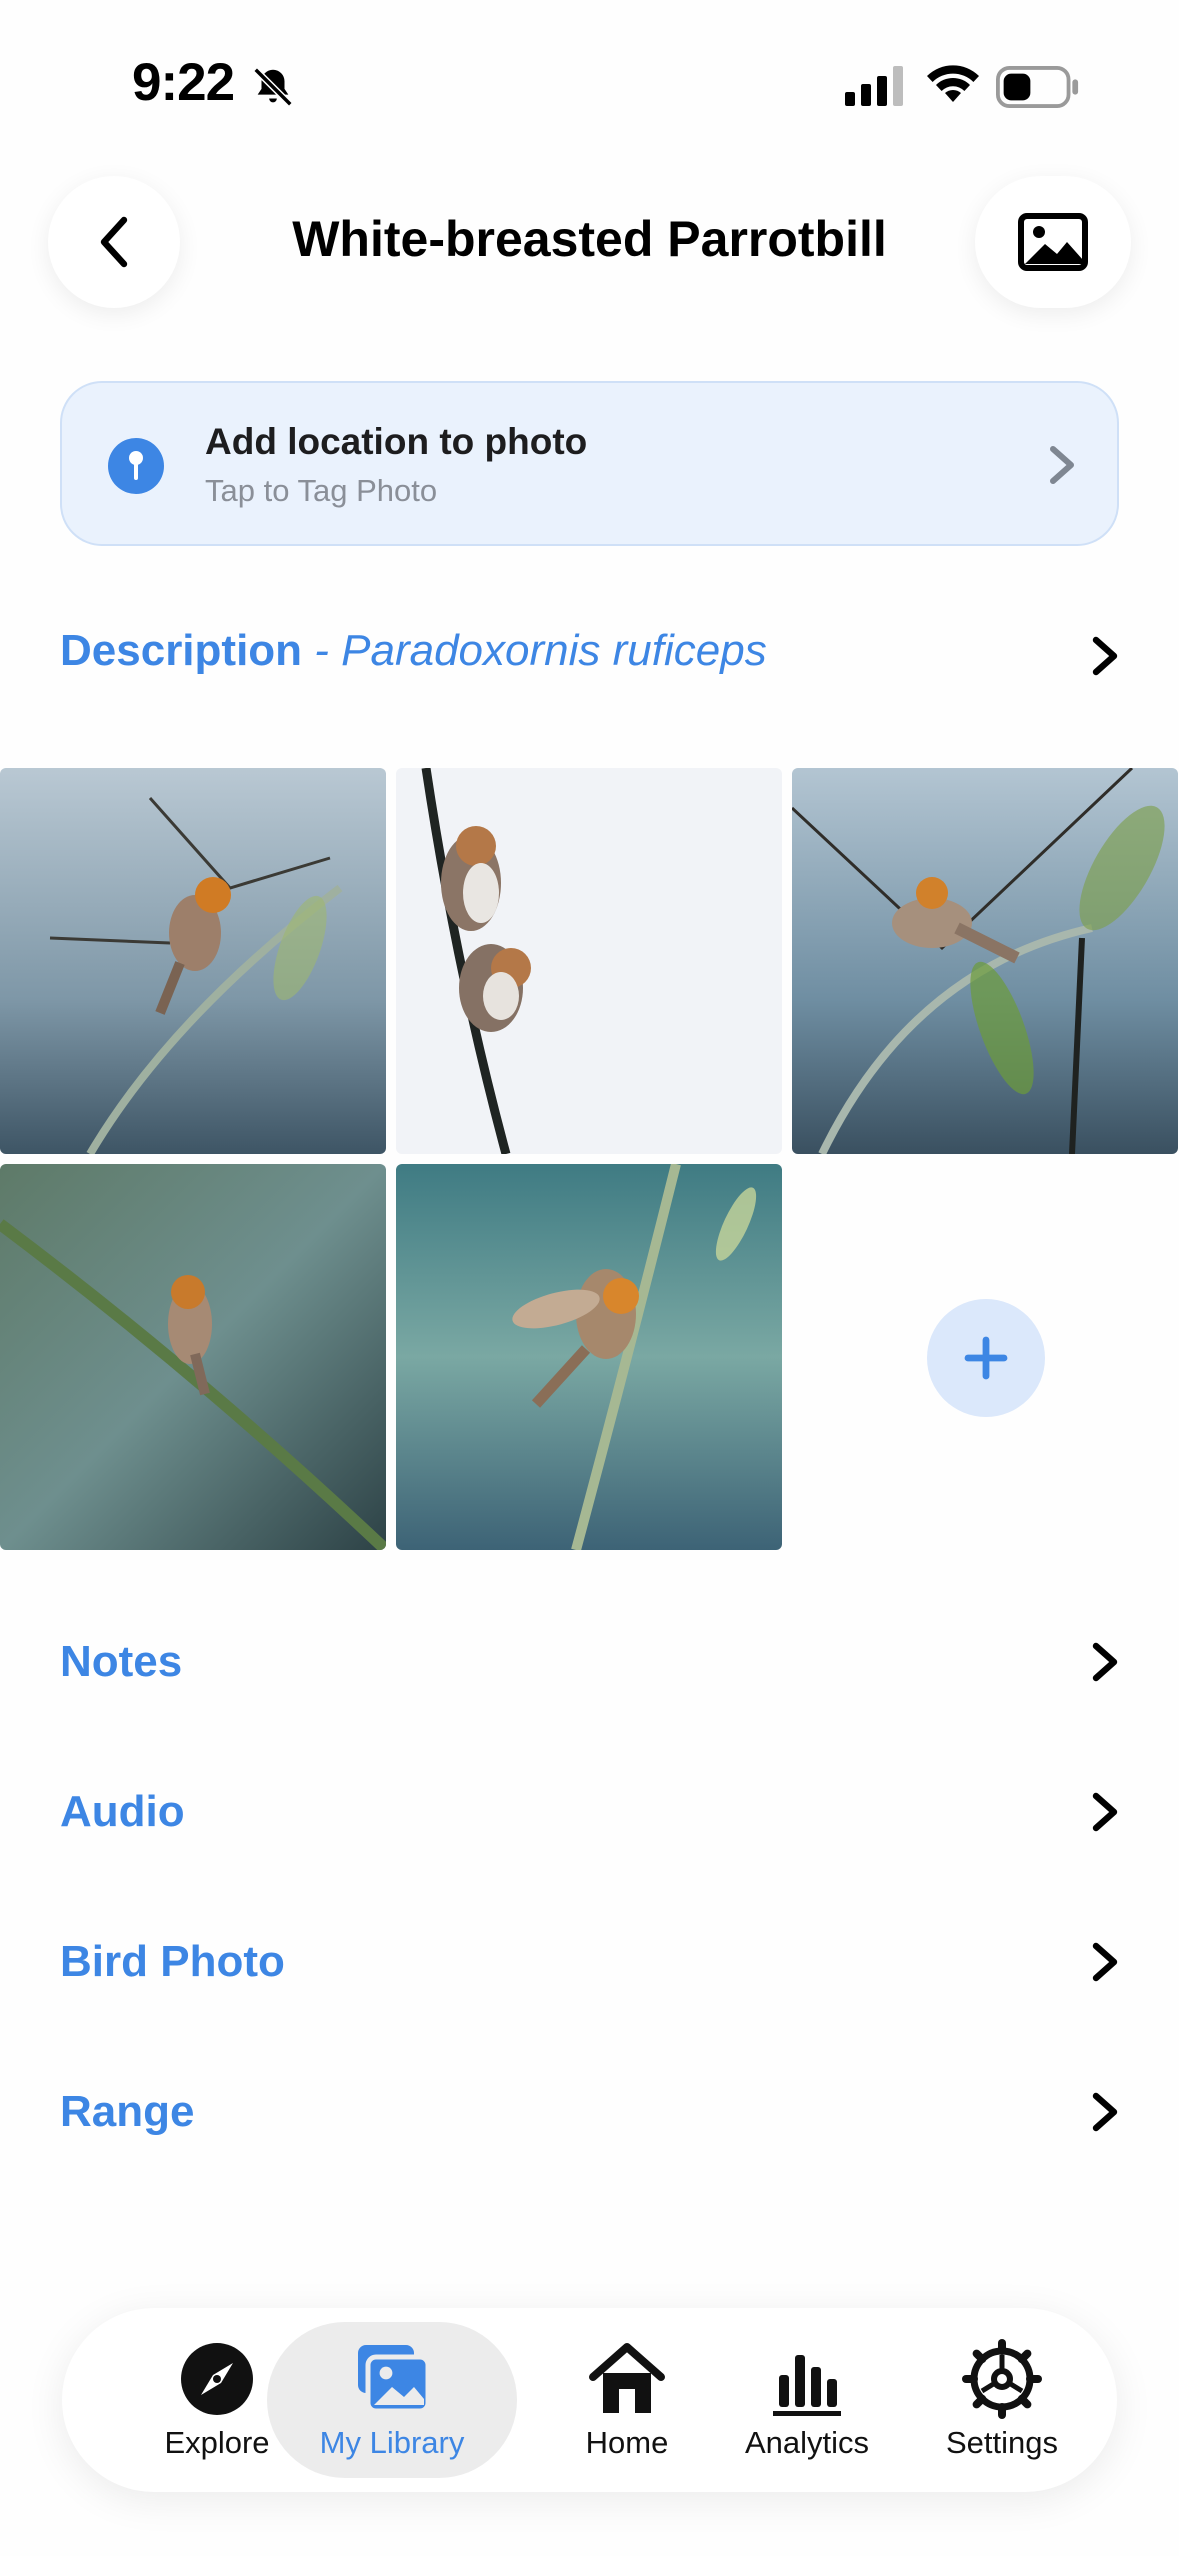 This screenshot has width=1179, height=2556. Describe the element at coordinates (1037, 87) in the screenshot. I see `battery-icon` at that location.